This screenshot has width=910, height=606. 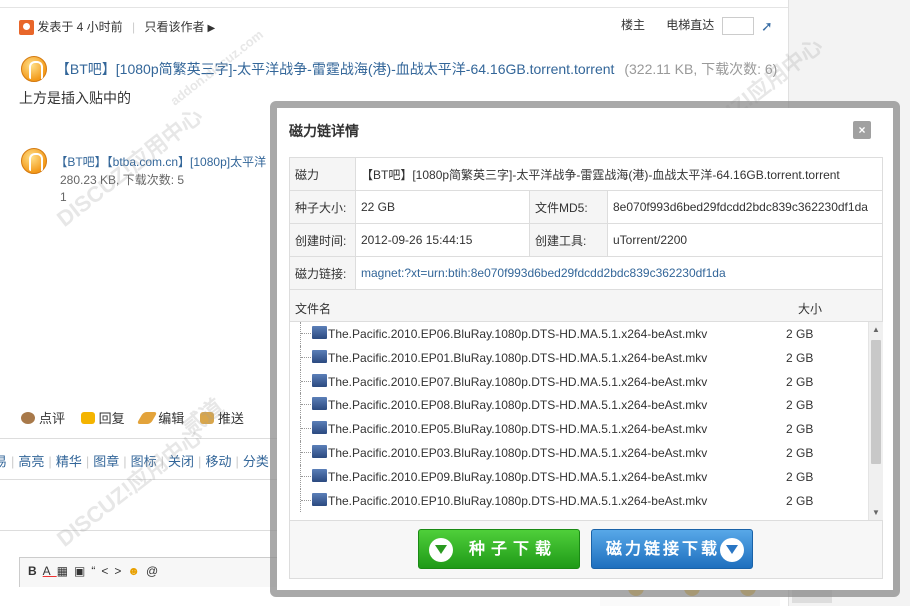 I want to click on go-arrow-icon: ➚, so click(x=768, y=26).